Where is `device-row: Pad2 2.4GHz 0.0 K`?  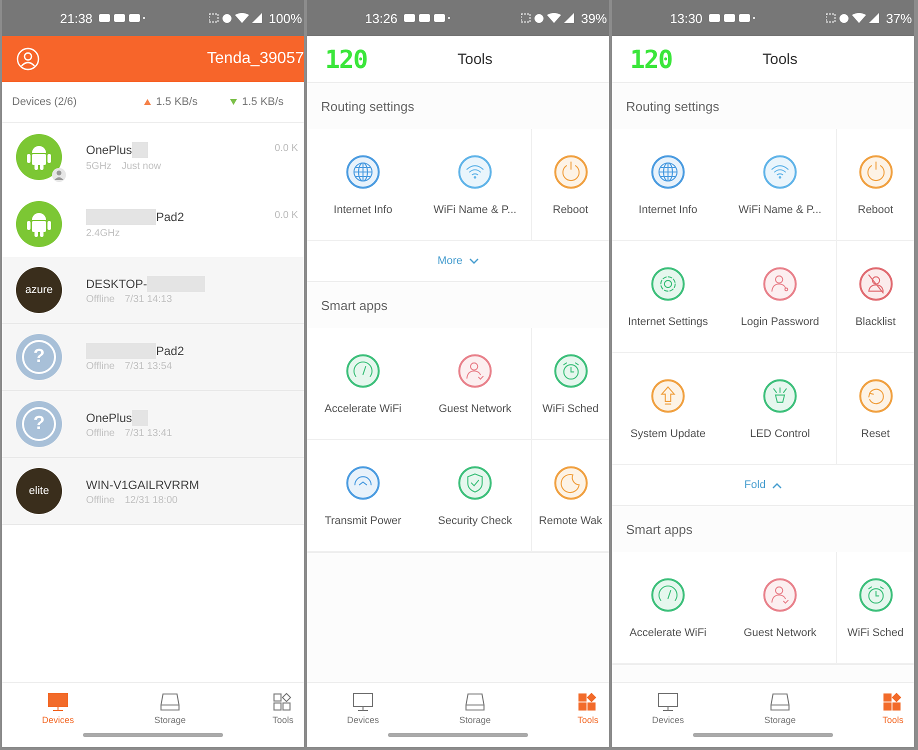 device-row: Pad2 2.4GHz 0.0 K is located at coordinates (153, 223).